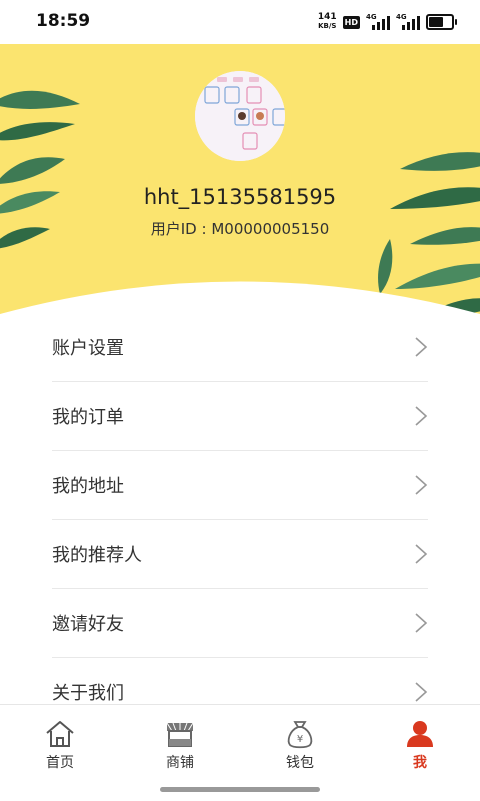  I want to click on menu-item-label: 邀请好友, so click(88, 624).